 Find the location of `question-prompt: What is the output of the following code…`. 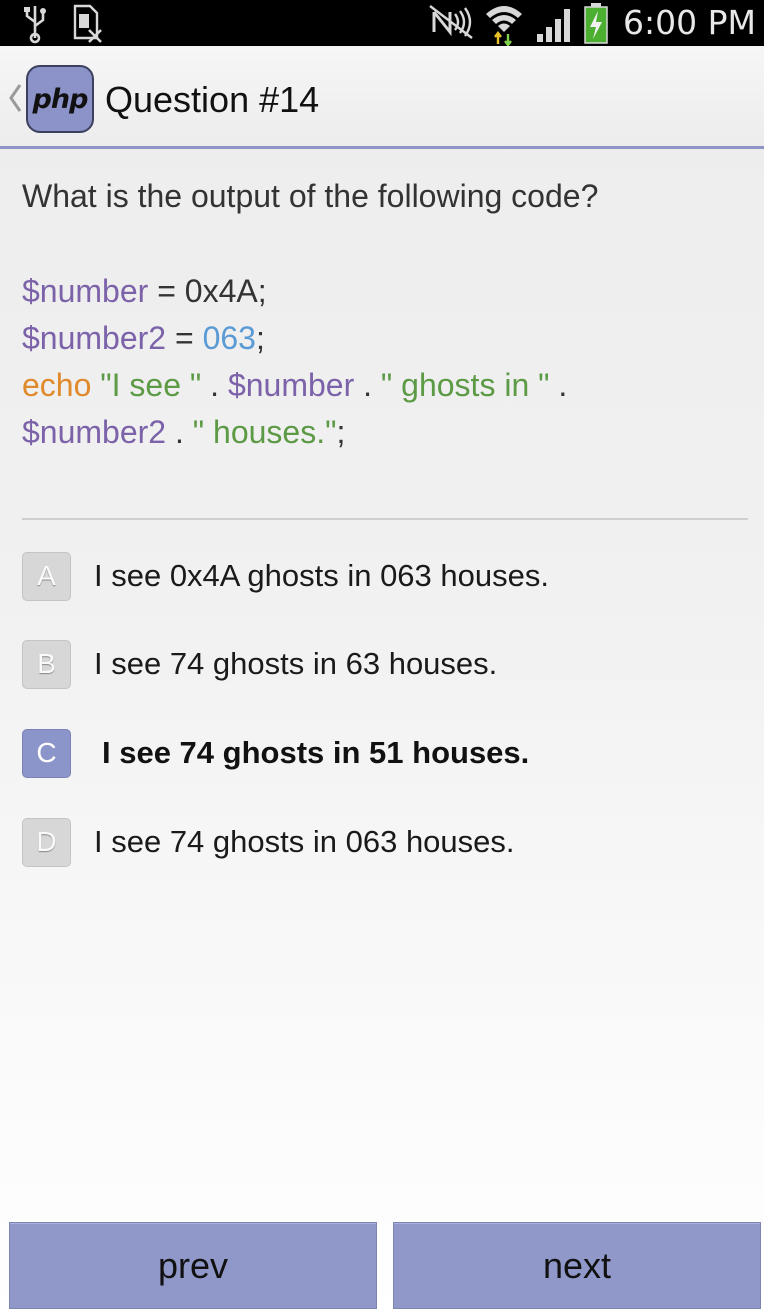

question-prompt: What is the output of the following code… is located at coordinates (310, 196).